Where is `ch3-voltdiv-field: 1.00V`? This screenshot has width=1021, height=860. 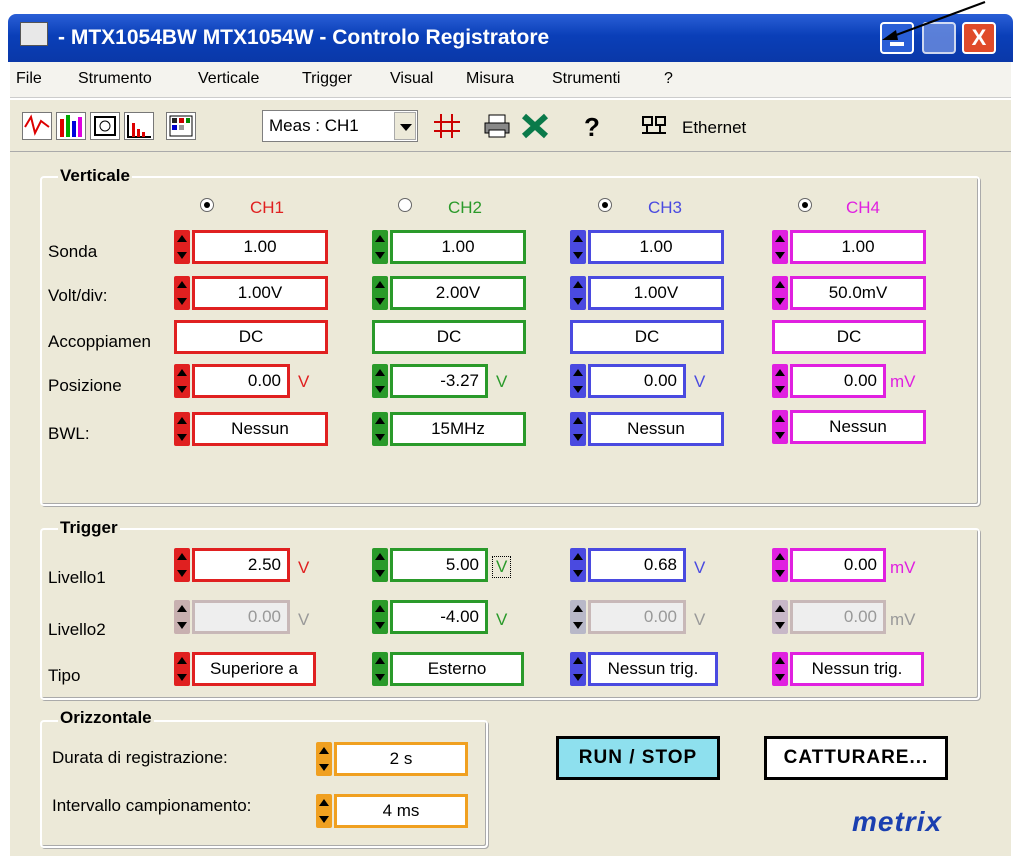
ch3-voltdiv-field: 1.00V is located at coordinates (656, 293).